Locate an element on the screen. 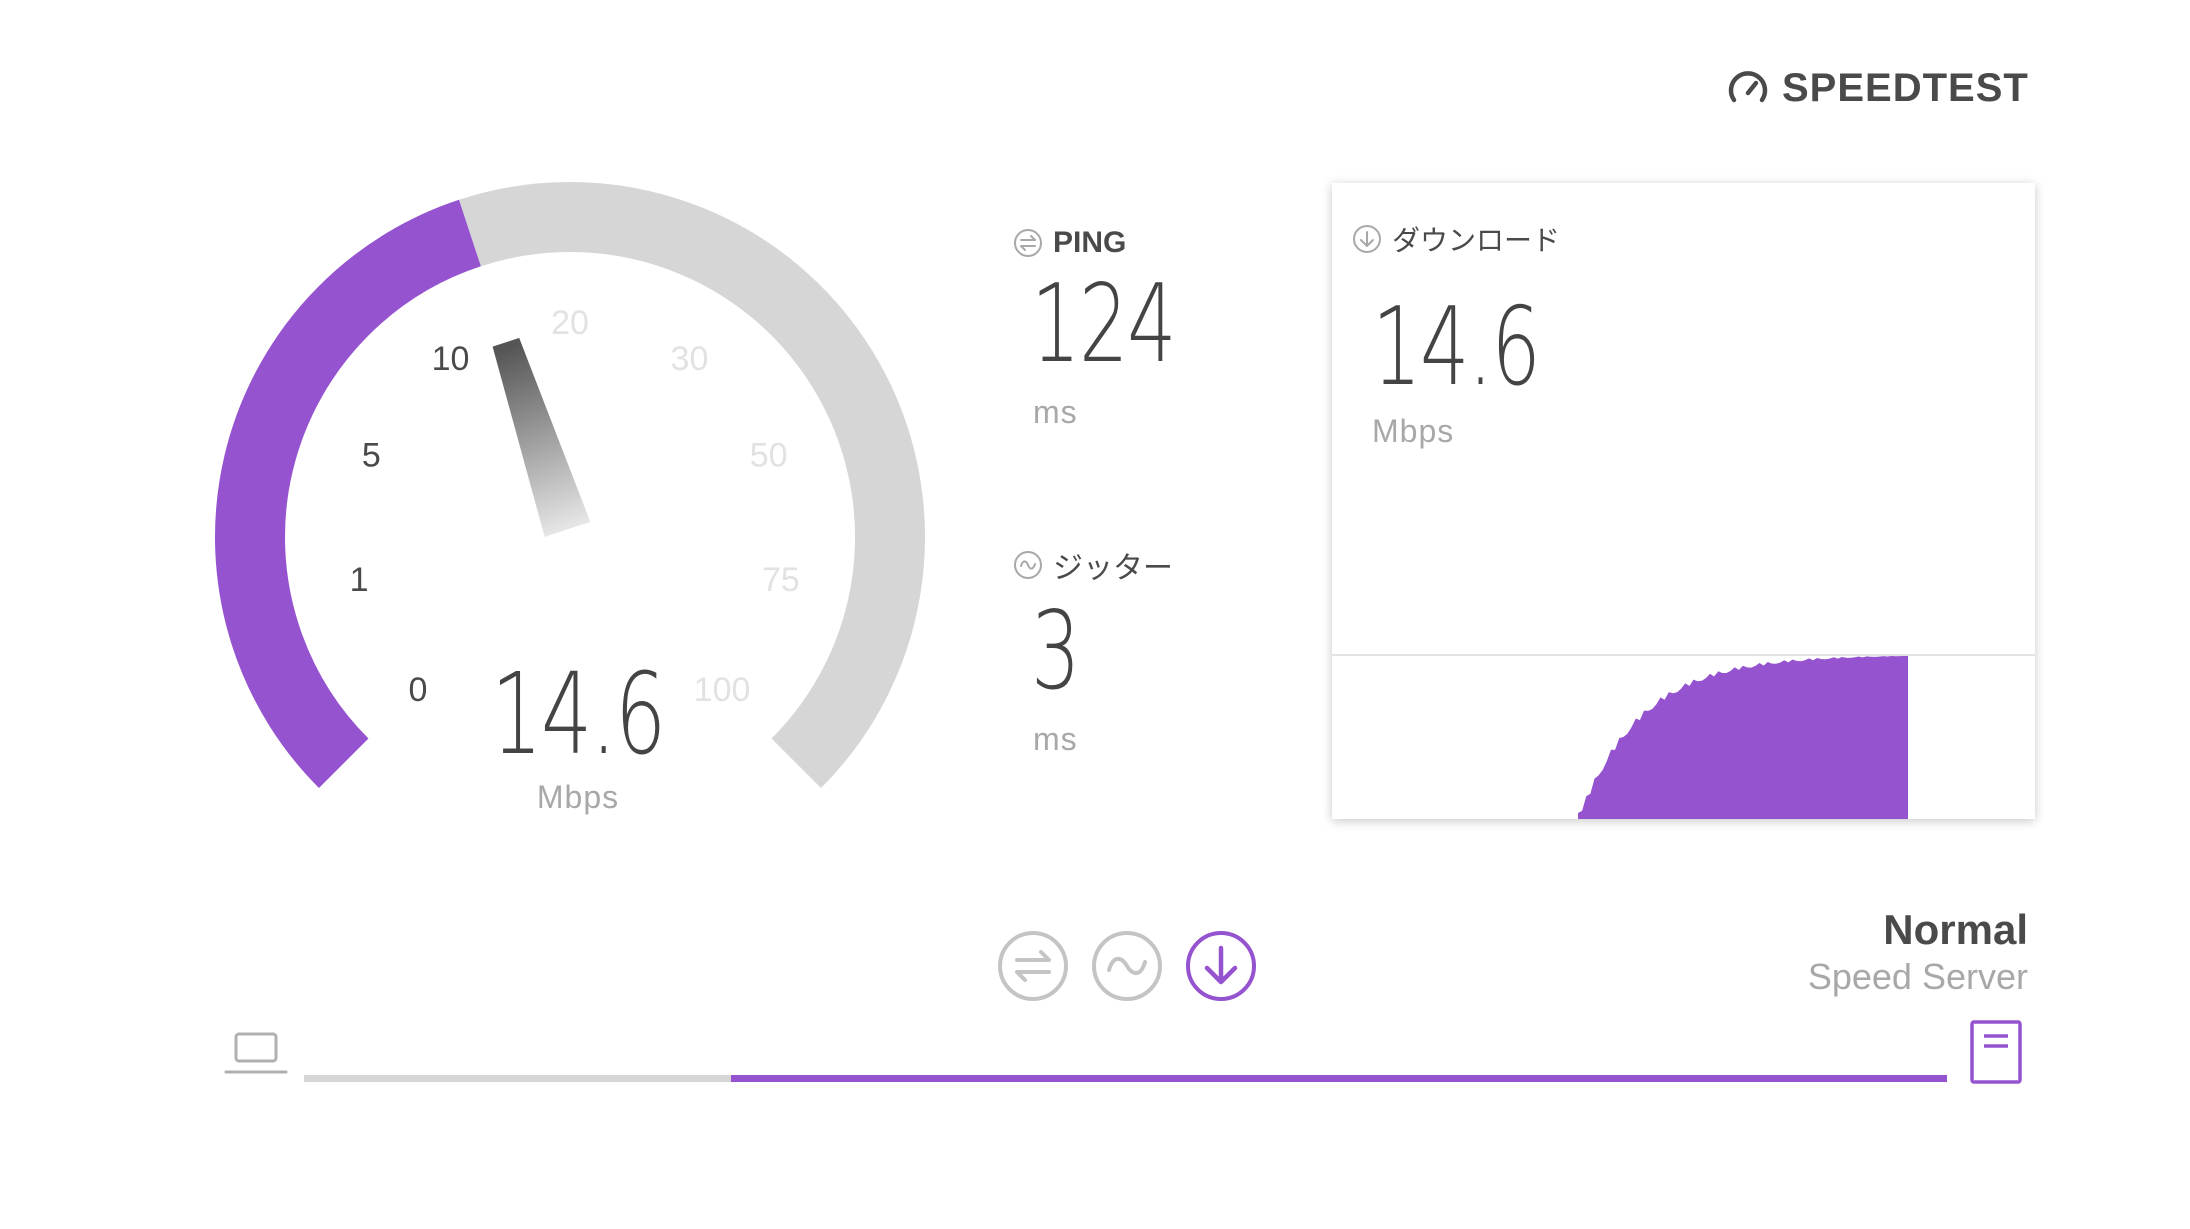  laptop-icon is located at coordinates (256, 1053).